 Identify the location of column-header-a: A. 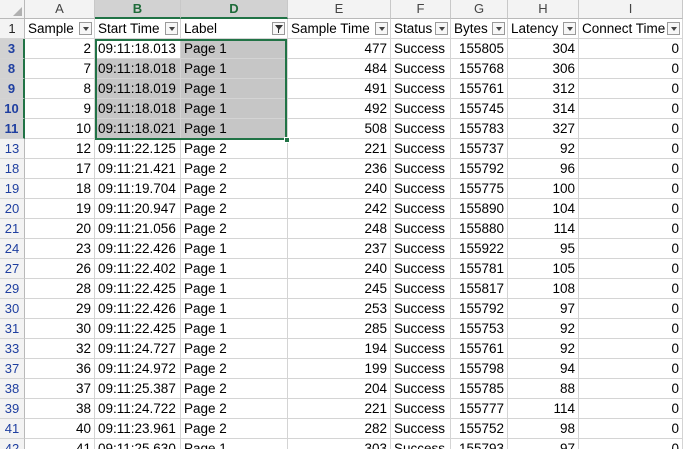
(60, 9).